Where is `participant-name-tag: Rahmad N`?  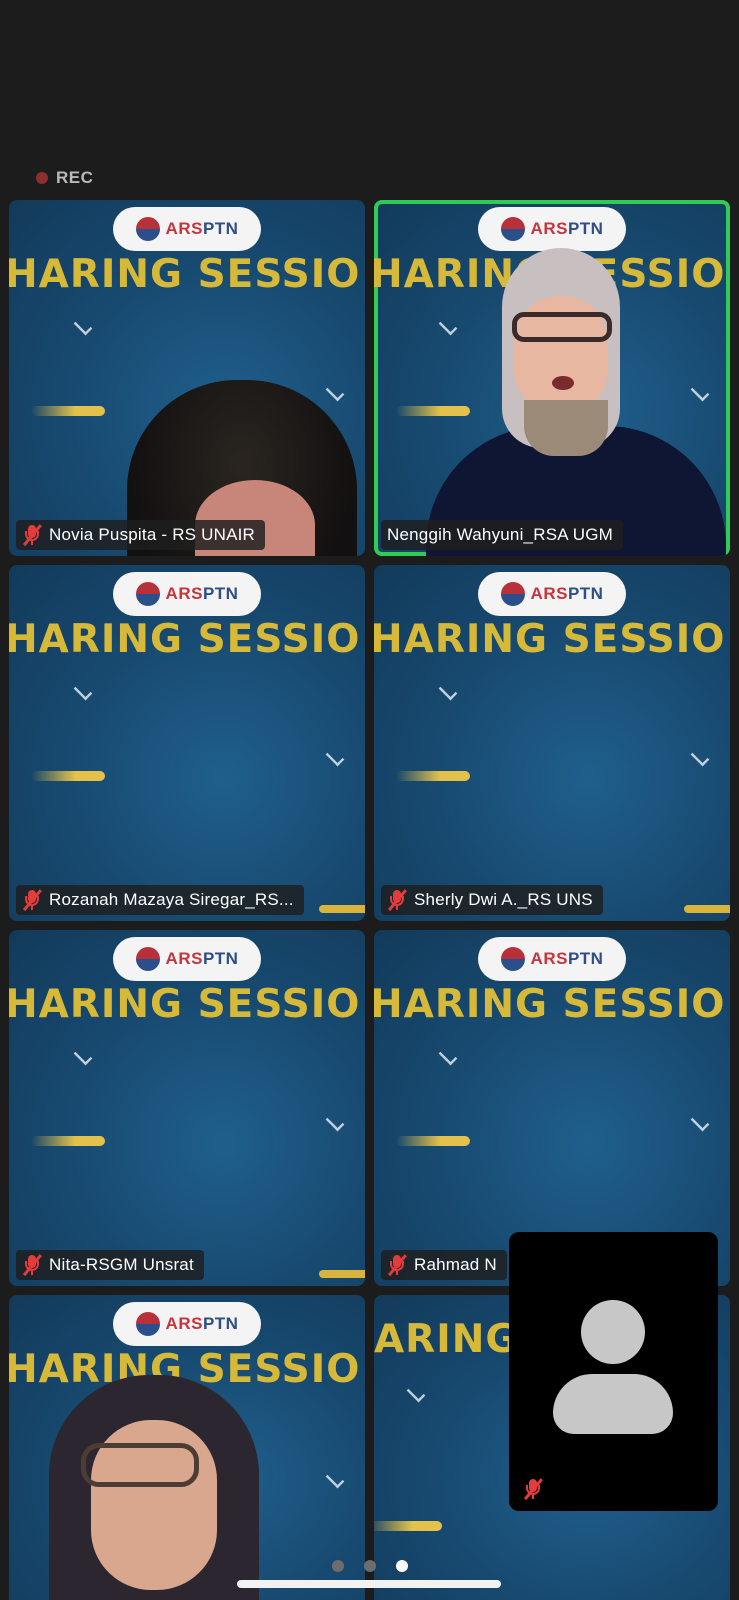
participant-name-tag: Rahmad N is located at coordinates (444, 1265).